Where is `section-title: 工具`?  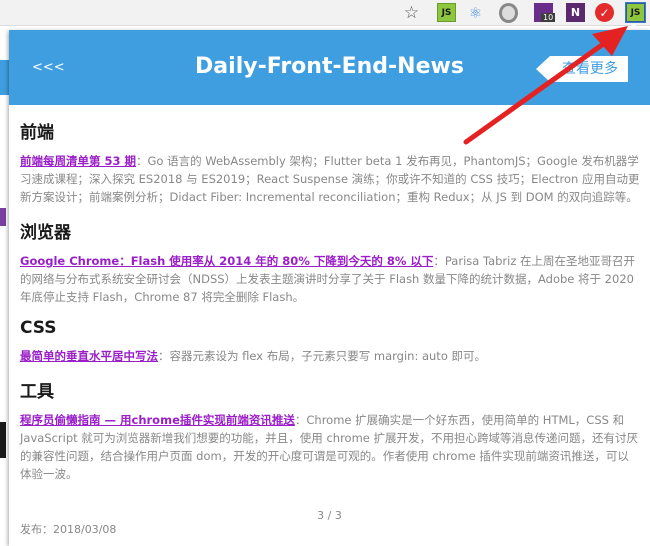 section-title: 工具 is located at coordinates (37, 392).